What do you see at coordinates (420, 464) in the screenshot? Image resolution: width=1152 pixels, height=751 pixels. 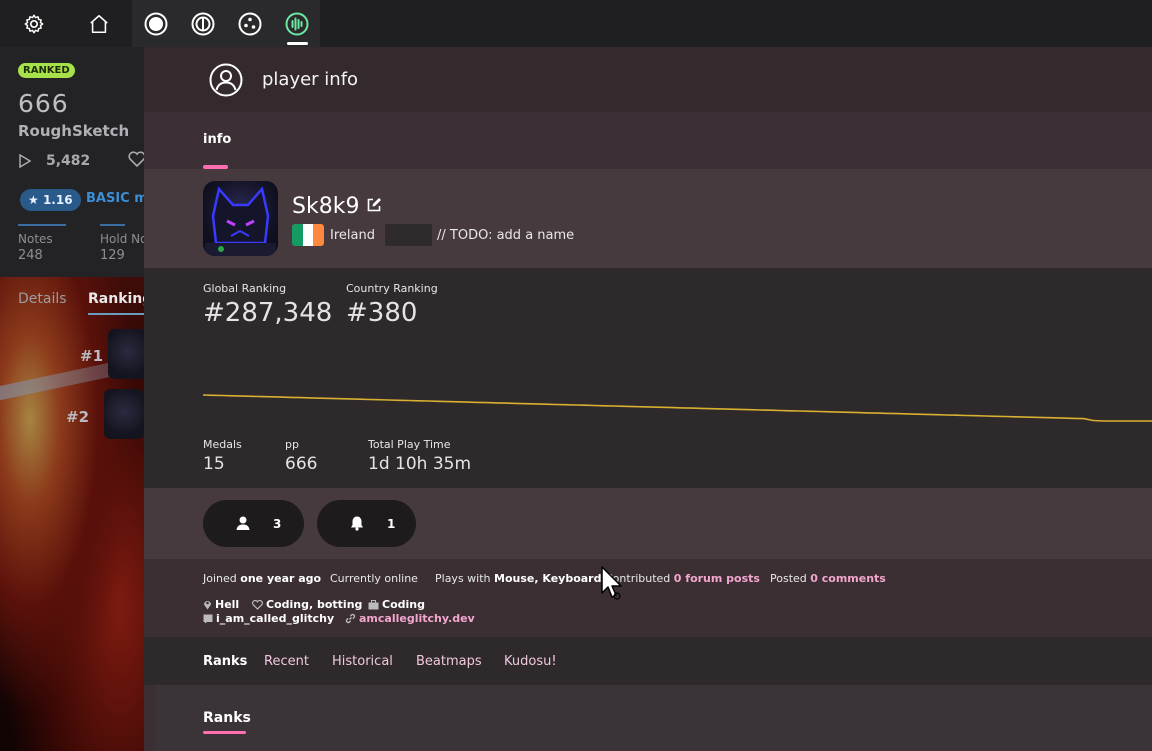 I see `playtime-value: 1d 10h 35m` at bounding box center [420, 464].